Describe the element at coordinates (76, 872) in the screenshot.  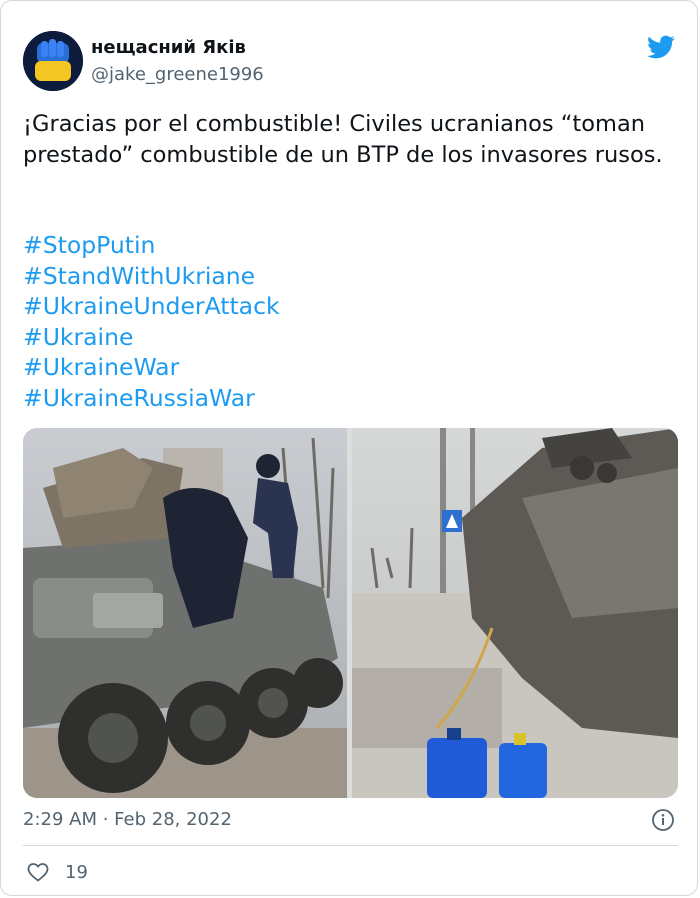
I see `like-count: 19` at that location.